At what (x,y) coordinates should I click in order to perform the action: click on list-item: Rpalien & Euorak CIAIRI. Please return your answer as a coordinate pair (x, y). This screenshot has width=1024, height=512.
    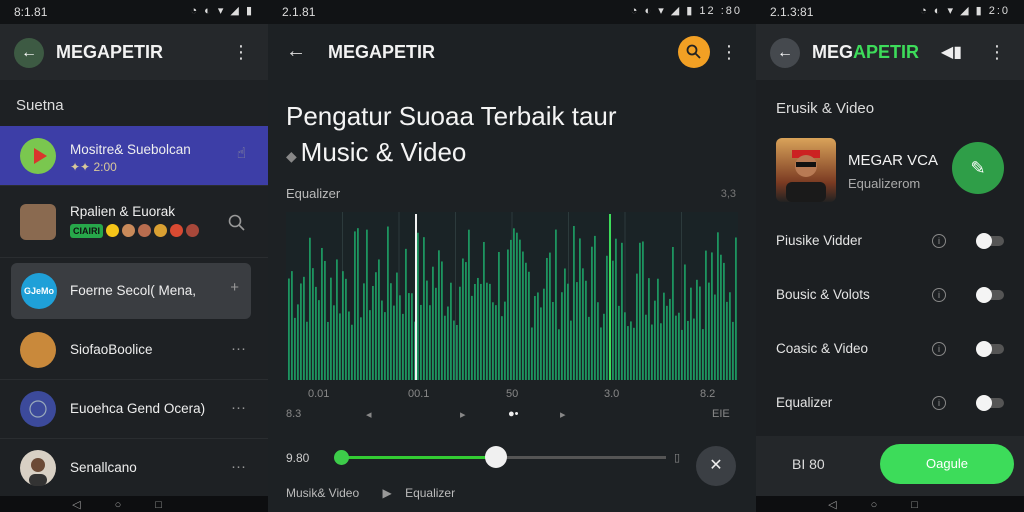
    Looking at the image, I should click on (134, 225).